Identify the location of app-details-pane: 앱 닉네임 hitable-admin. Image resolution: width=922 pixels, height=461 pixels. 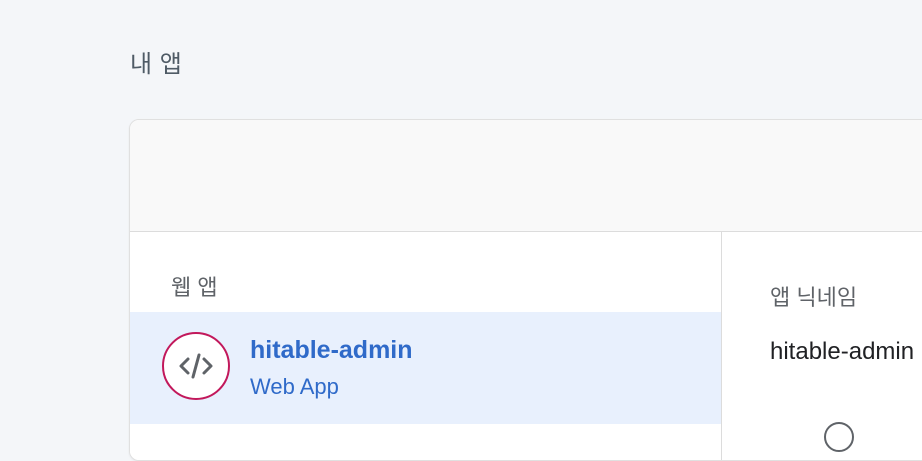
(822, 346).